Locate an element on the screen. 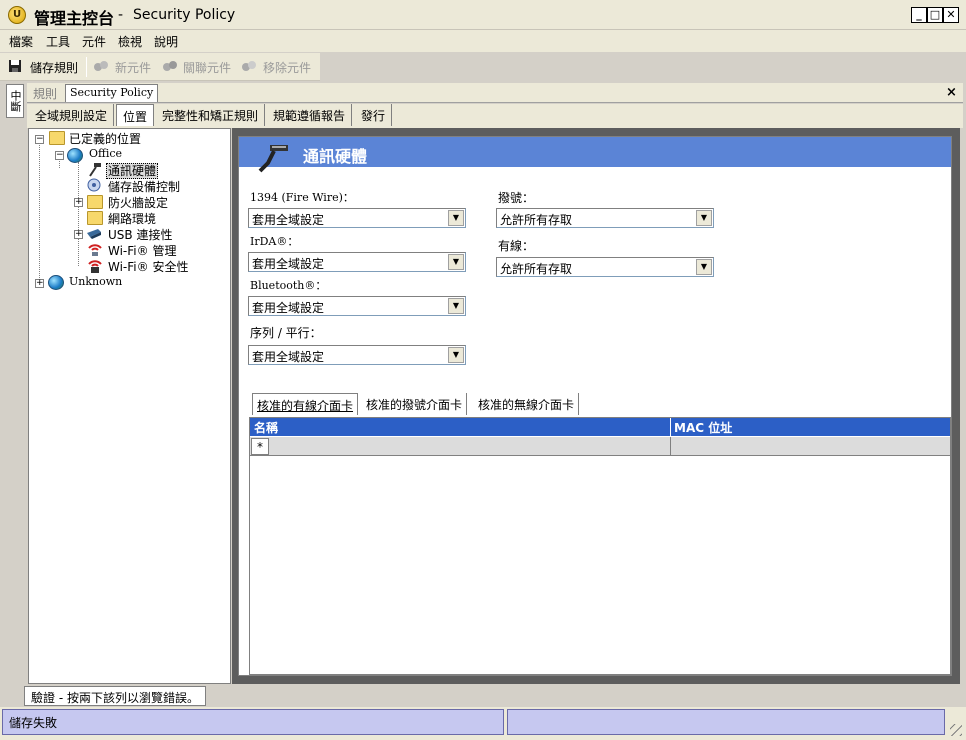 This screenshot has width=966, height=740. new-row is located at coordinates (600, 446).